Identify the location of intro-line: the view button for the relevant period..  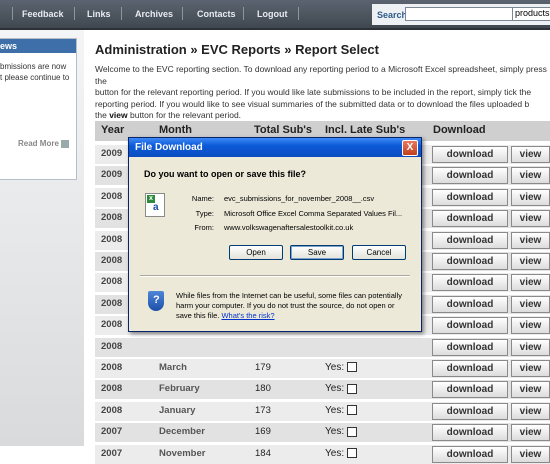
(322, 116).